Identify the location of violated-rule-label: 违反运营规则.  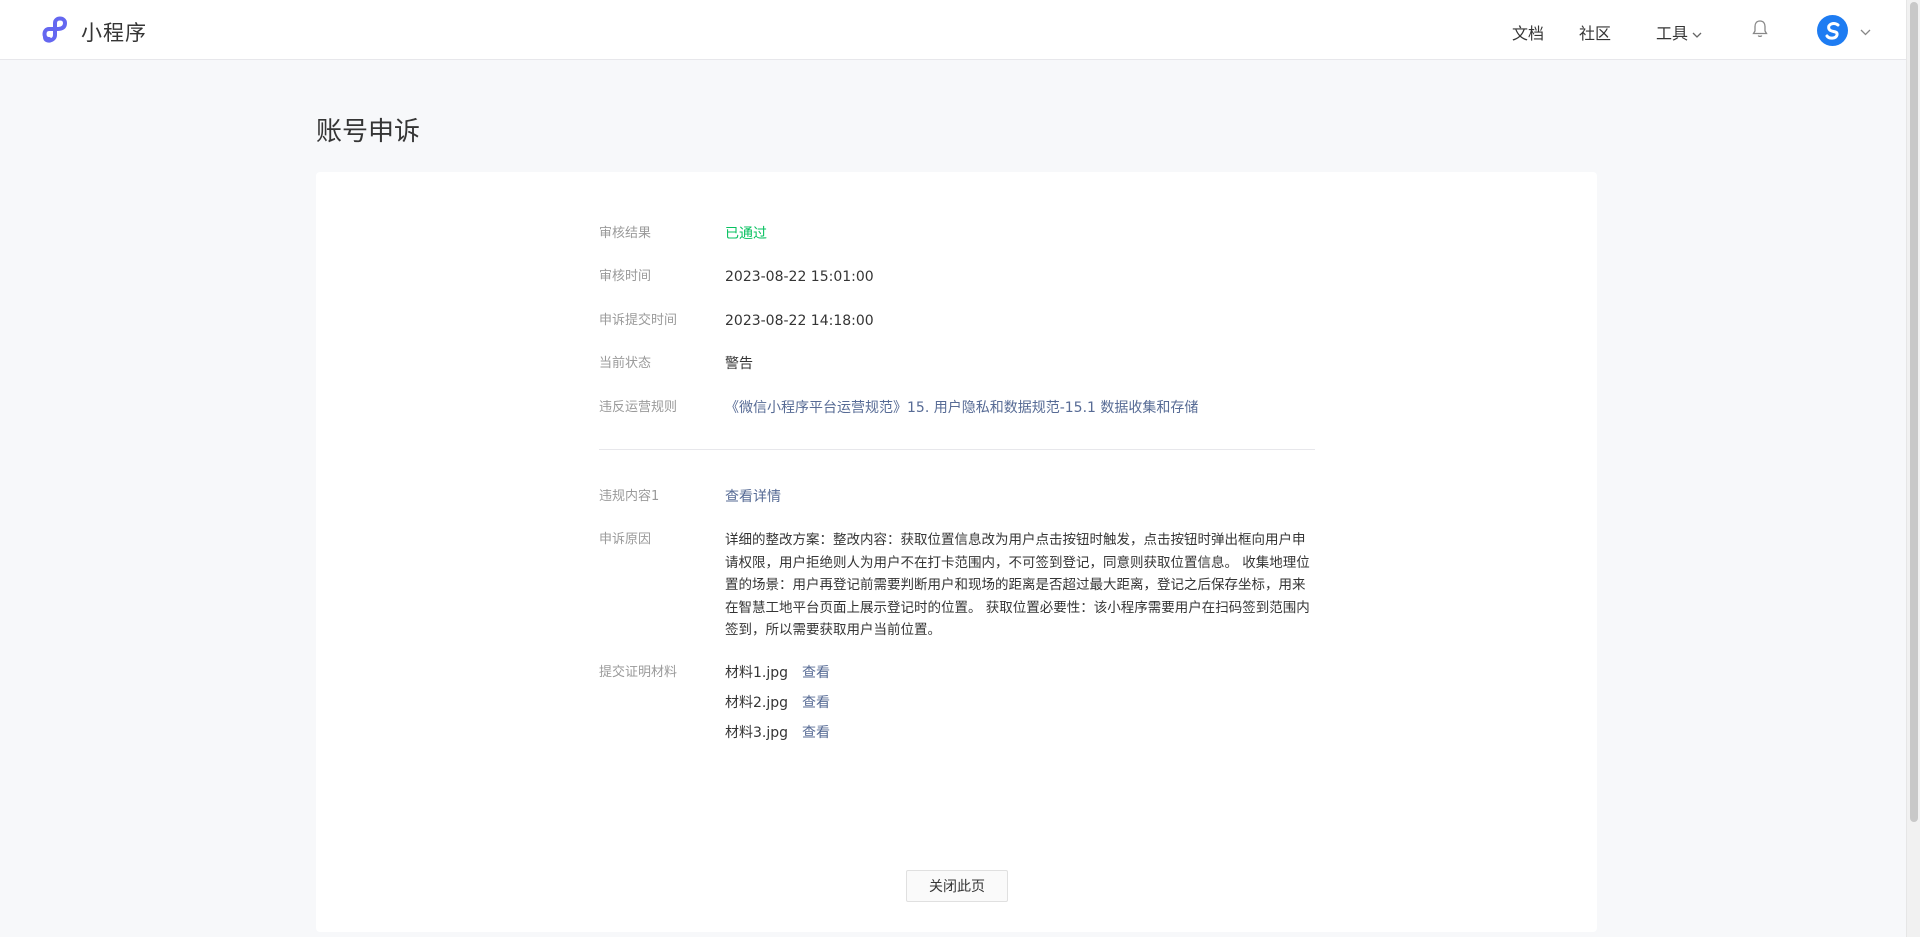
(638, 407).